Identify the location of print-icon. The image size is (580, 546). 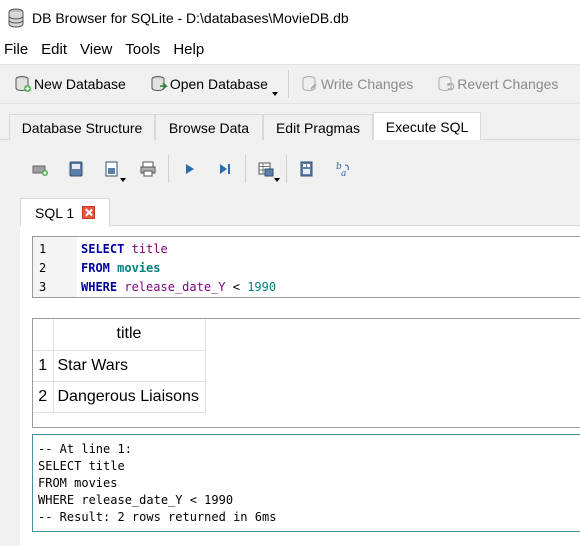
(148, 169).